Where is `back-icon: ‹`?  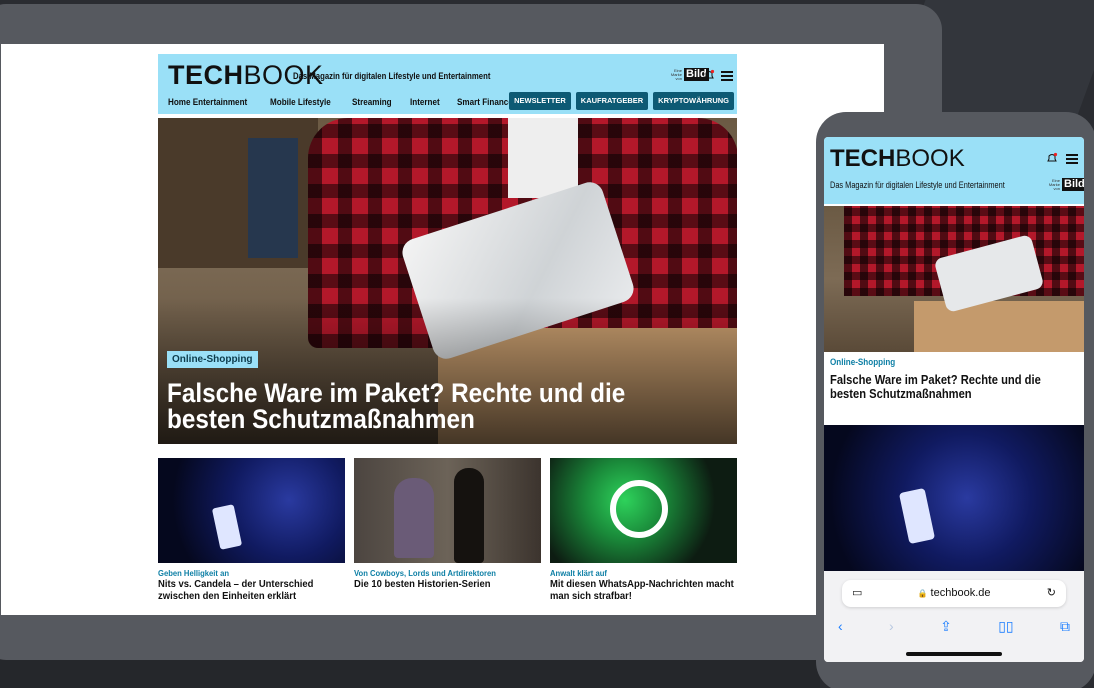 back-icon: ‹ is located at coordinates (840, 626).